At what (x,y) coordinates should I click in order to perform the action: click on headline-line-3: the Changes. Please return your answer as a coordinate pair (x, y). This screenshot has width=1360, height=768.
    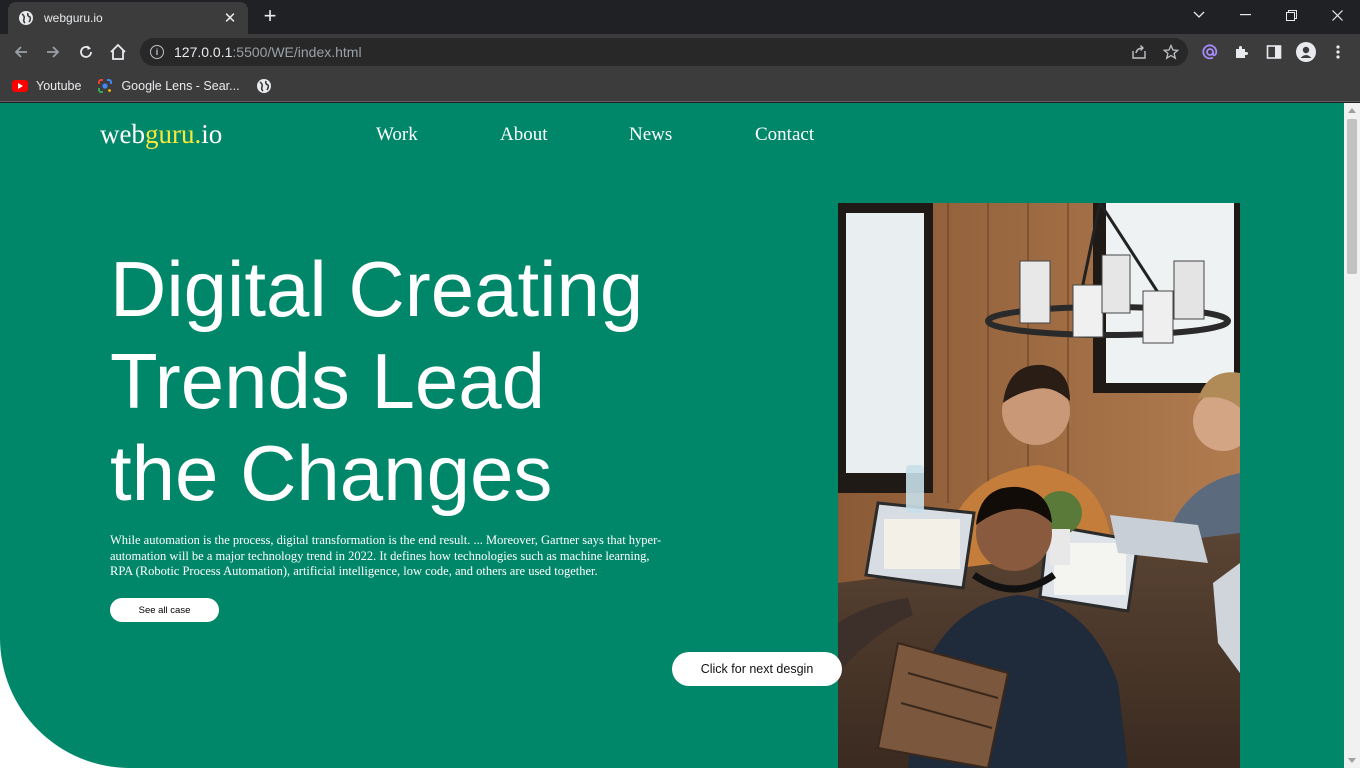
    Looking at the image, I should click on (331, 473).